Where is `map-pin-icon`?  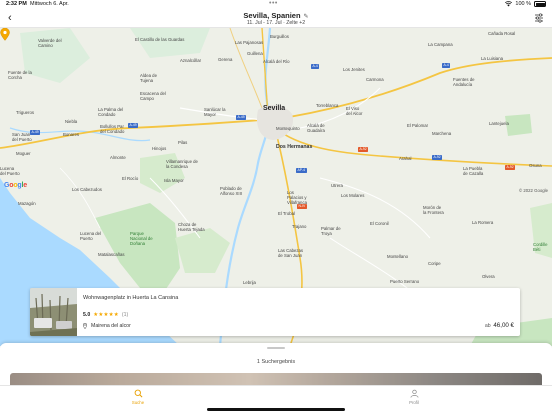
map-pin-icon is located at coordinates (5, 34).